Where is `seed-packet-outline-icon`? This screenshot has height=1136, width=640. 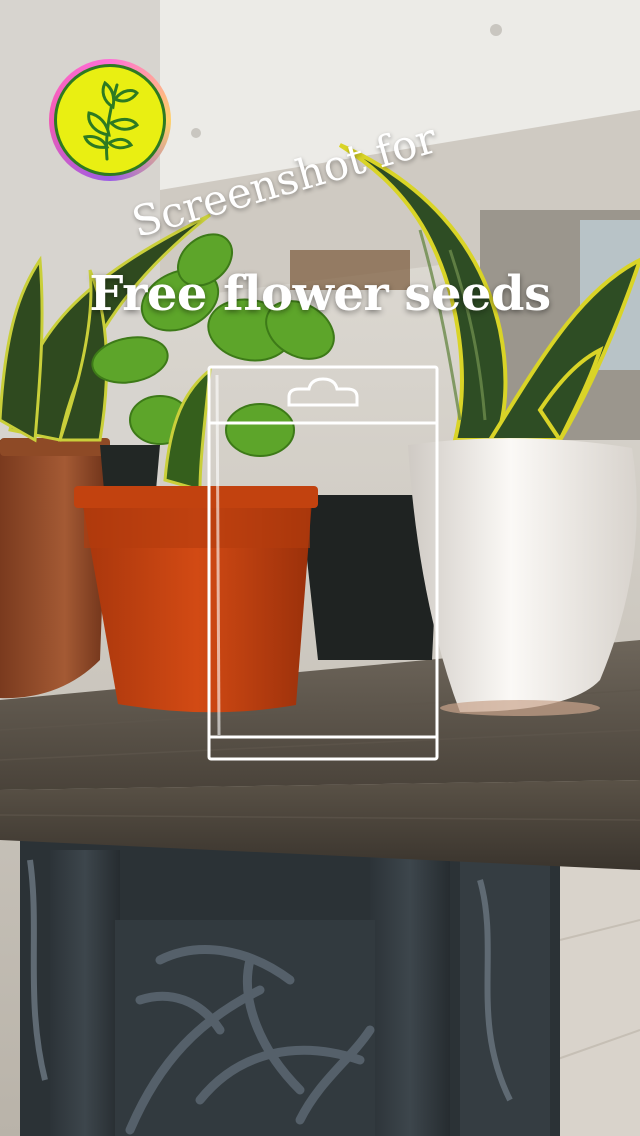 seed-packet-outline-icon is located at coordinates (323, 563).